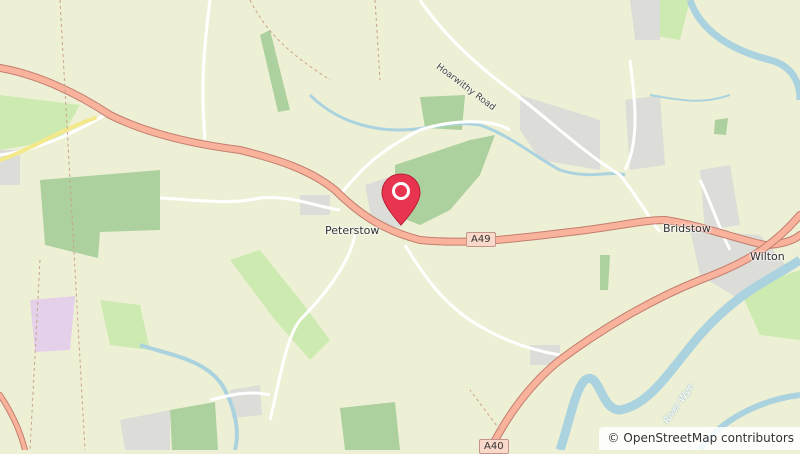 This screenshot has width=800, height=454. What do you see at coordinates (494, 446) in the screenshot?
I see `road-shield-a40: A40` at bounding box center [494, 446].